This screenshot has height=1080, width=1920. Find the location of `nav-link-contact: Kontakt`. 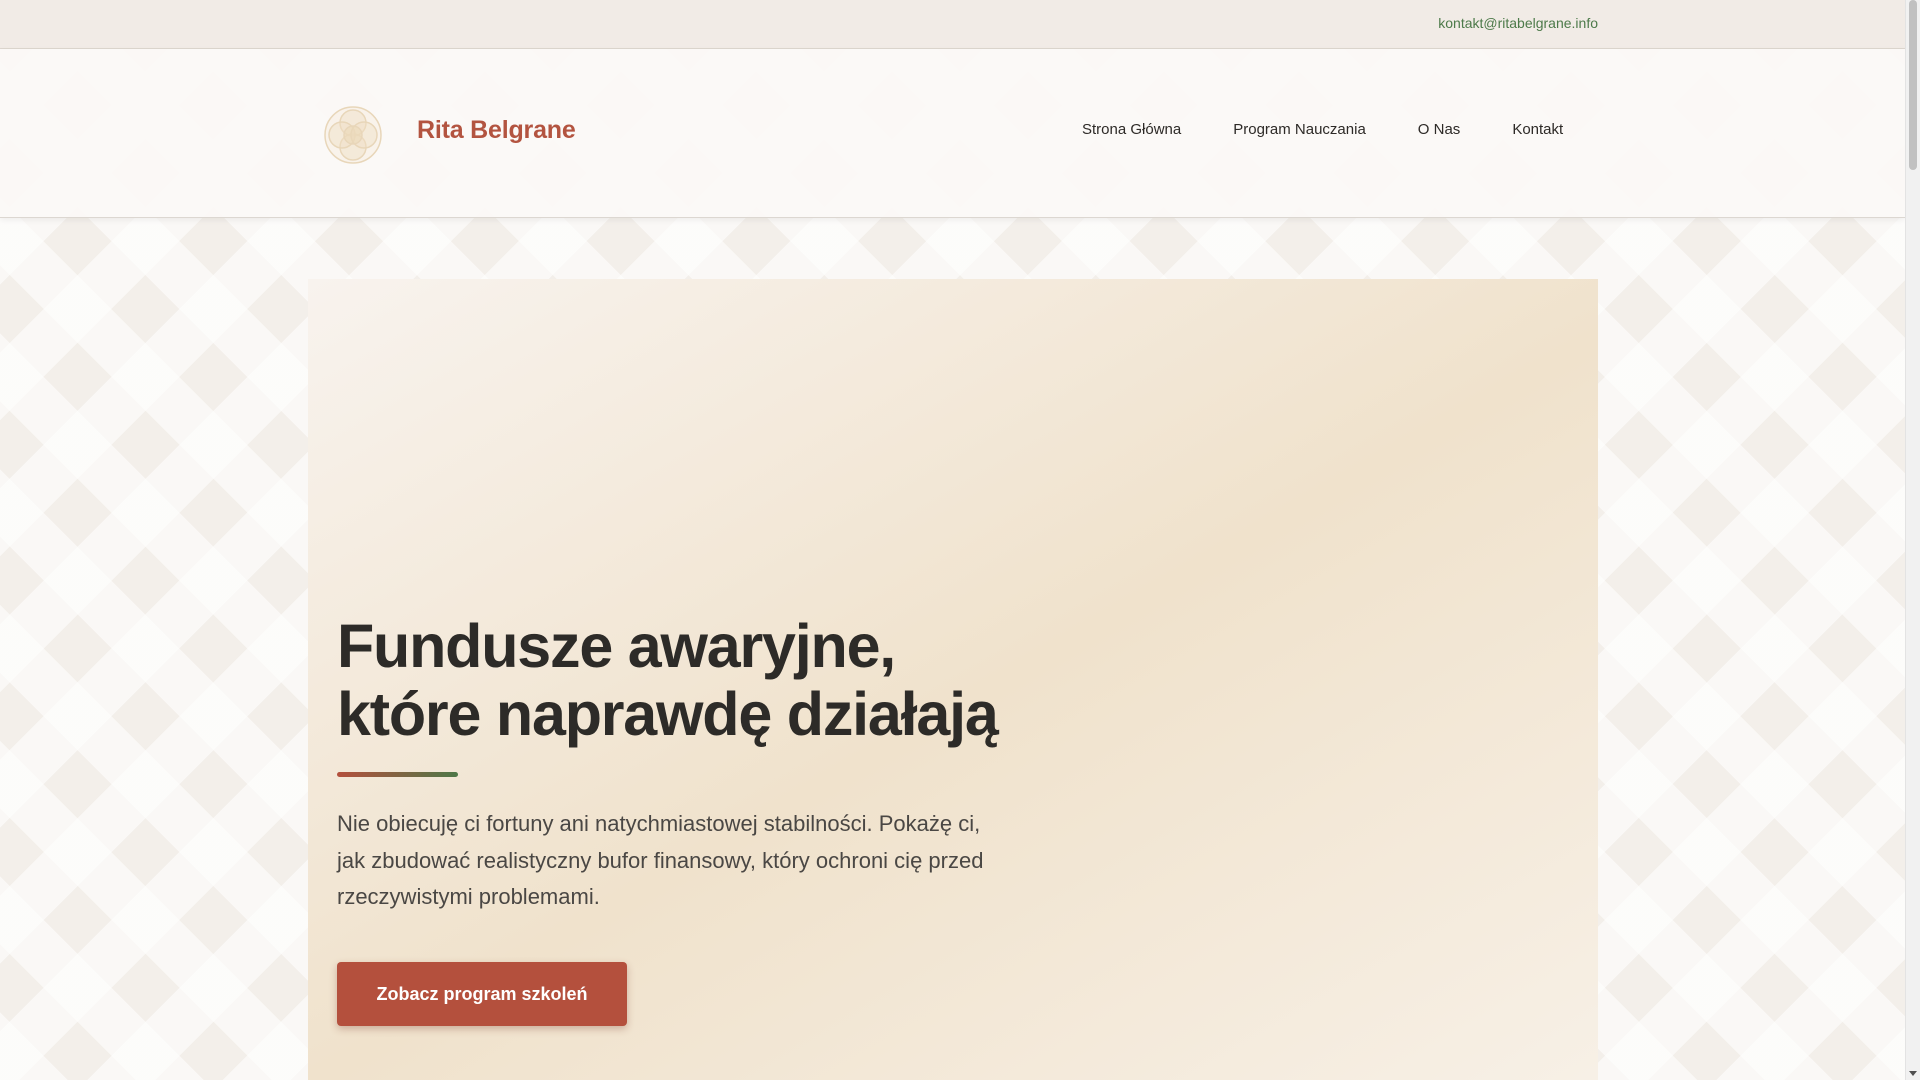

nav-link-contact: Kontakt is located at coordinates (1537, 129).